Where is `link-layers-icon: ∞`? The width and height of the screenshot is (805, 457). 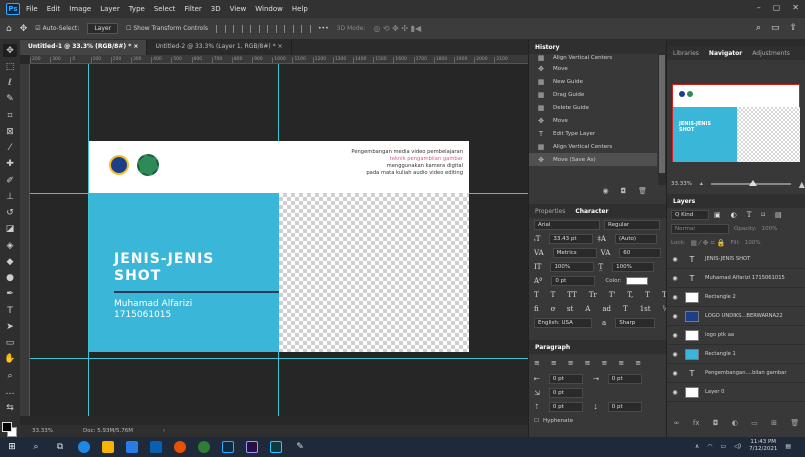
link-layers-icon: ∞ is located at coordinates (677, 423).